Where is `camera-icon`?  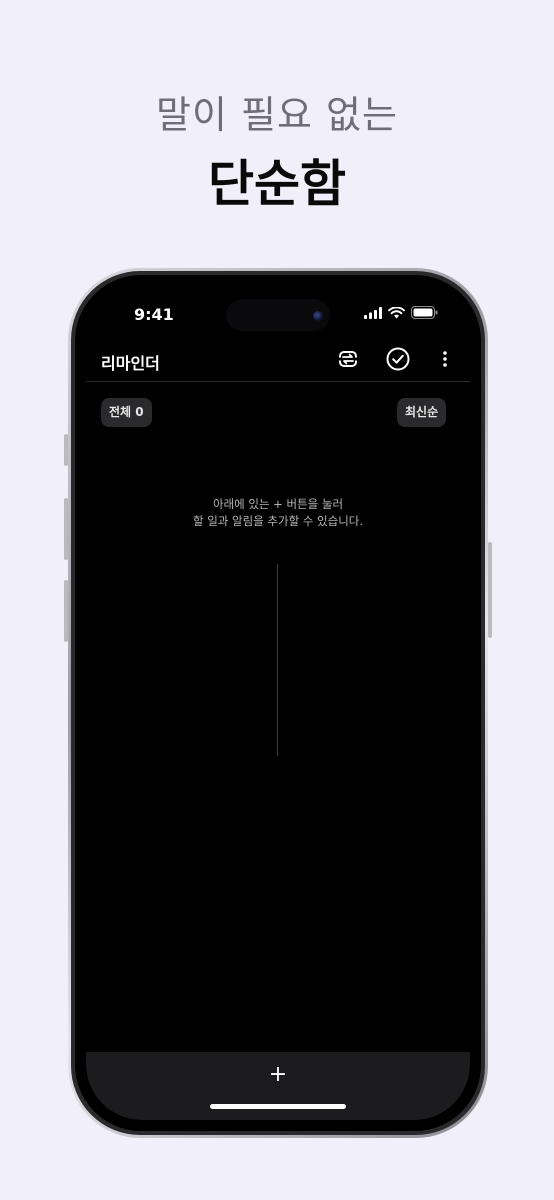
camera-icon is located at coordinates (318, 316).